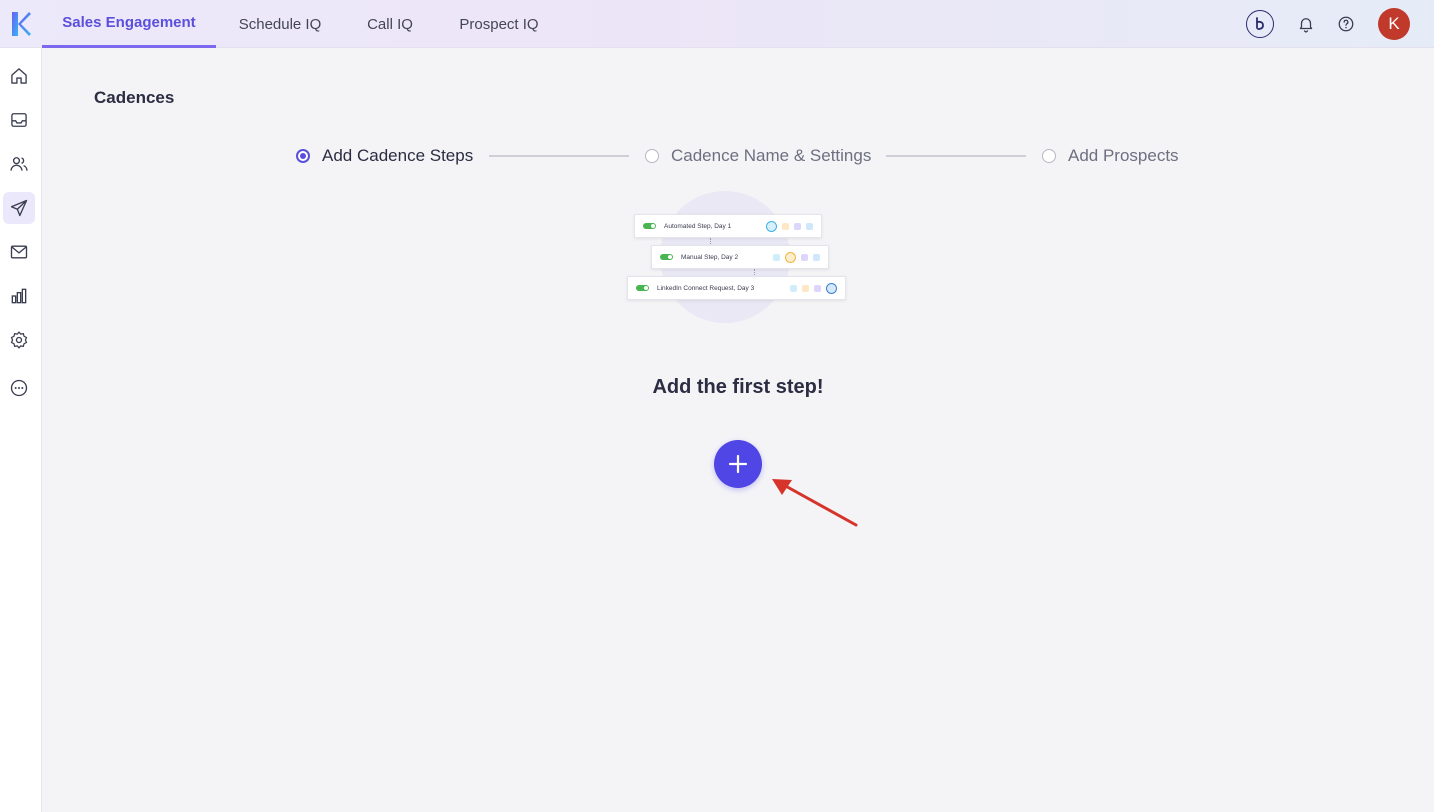 The height and width of the screenshot is (812, 1434). I want to click on illustration-card-manual-step: Manual Step, Day 2, so click(740, 257).